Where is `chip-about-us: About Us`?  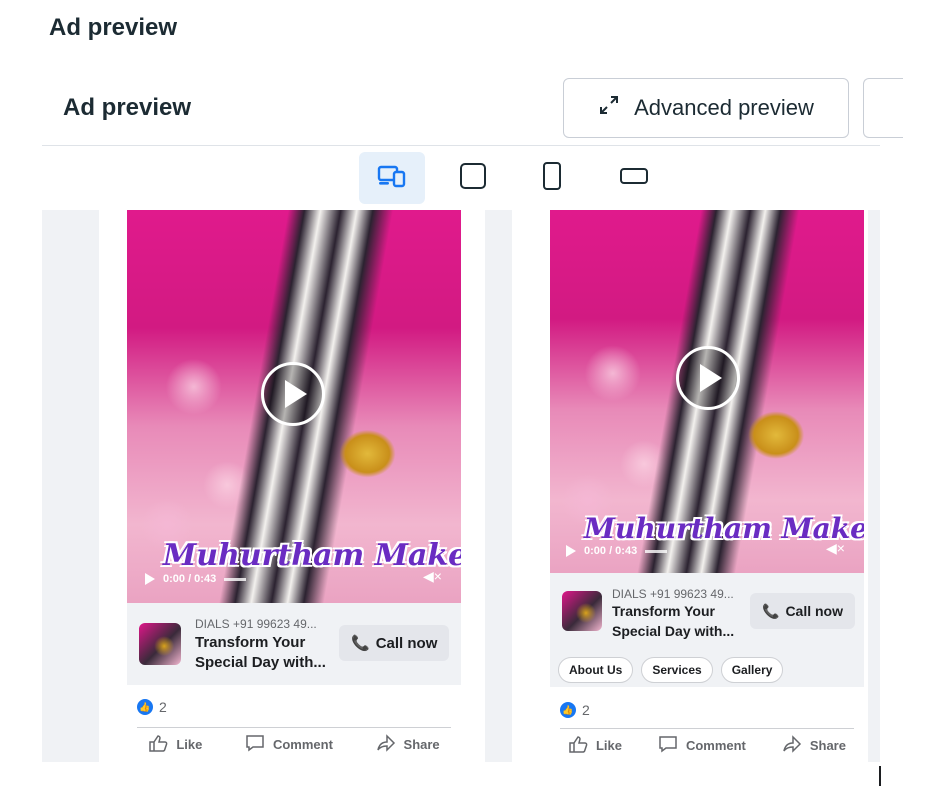 chip-about-us: About Us is located at coordinates (596, 670).